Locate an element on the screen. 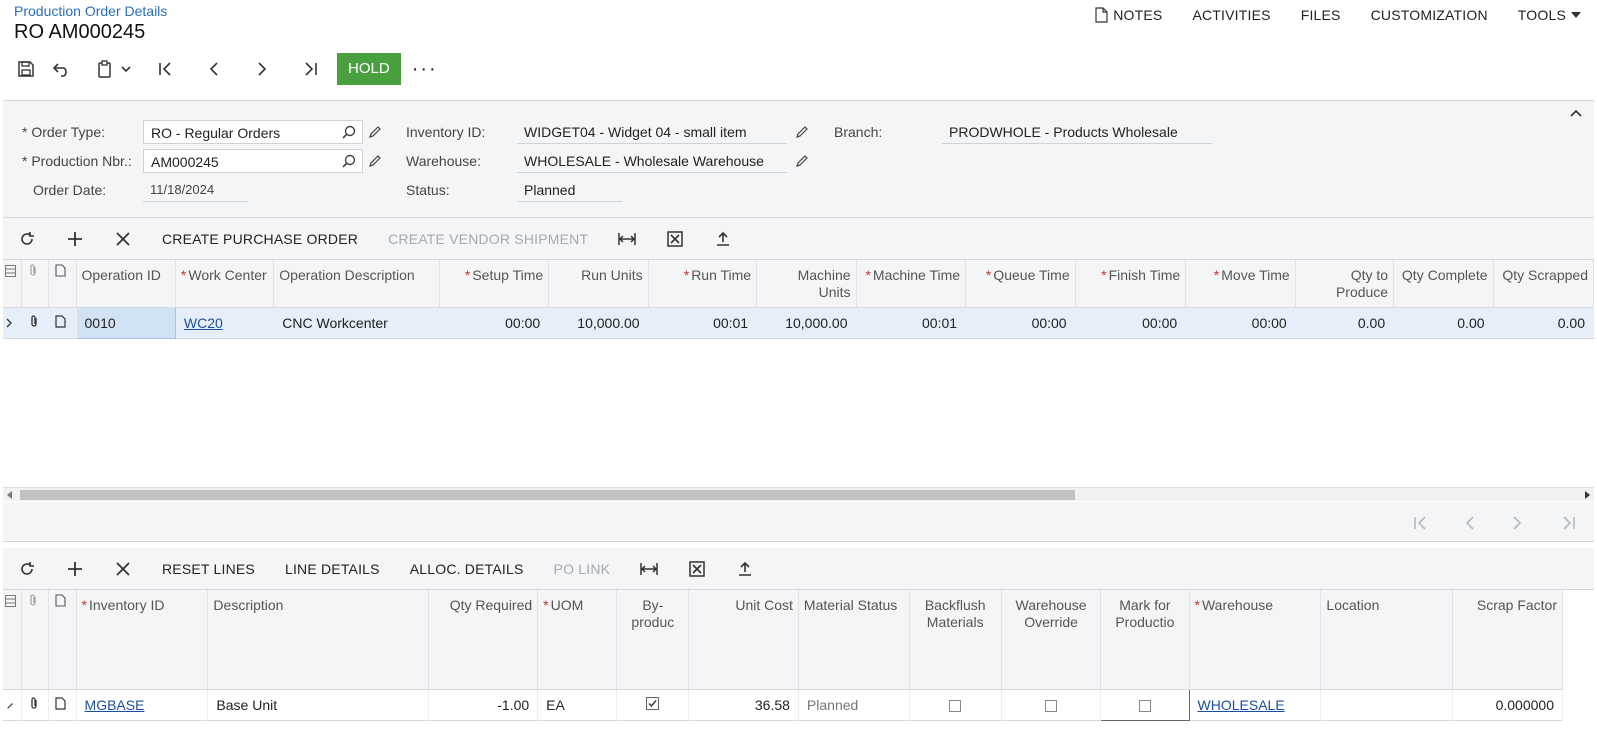 The height and width of the screenshot is (745, 1597). cell-machine-units: 10,000.00 is located at coordinates (806, 323).